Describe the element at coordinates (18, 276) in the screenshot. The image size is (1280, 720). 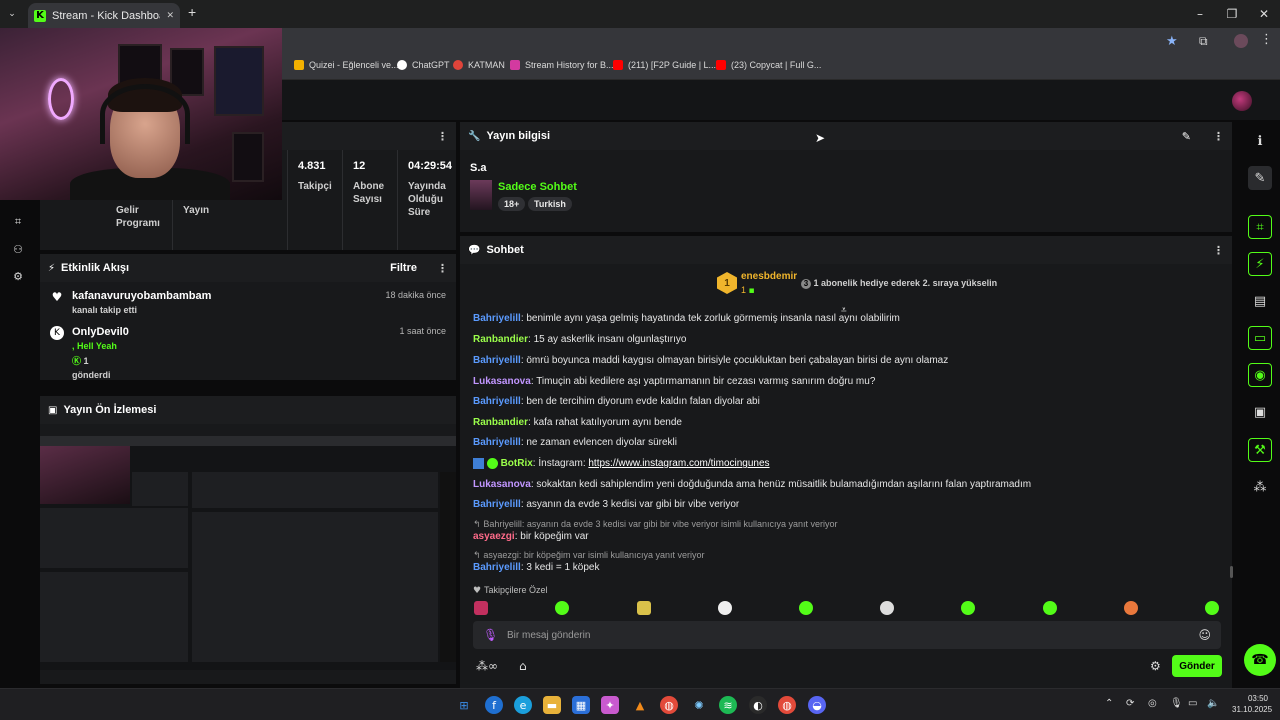
I see `settings-icon: ⚙` at that location.